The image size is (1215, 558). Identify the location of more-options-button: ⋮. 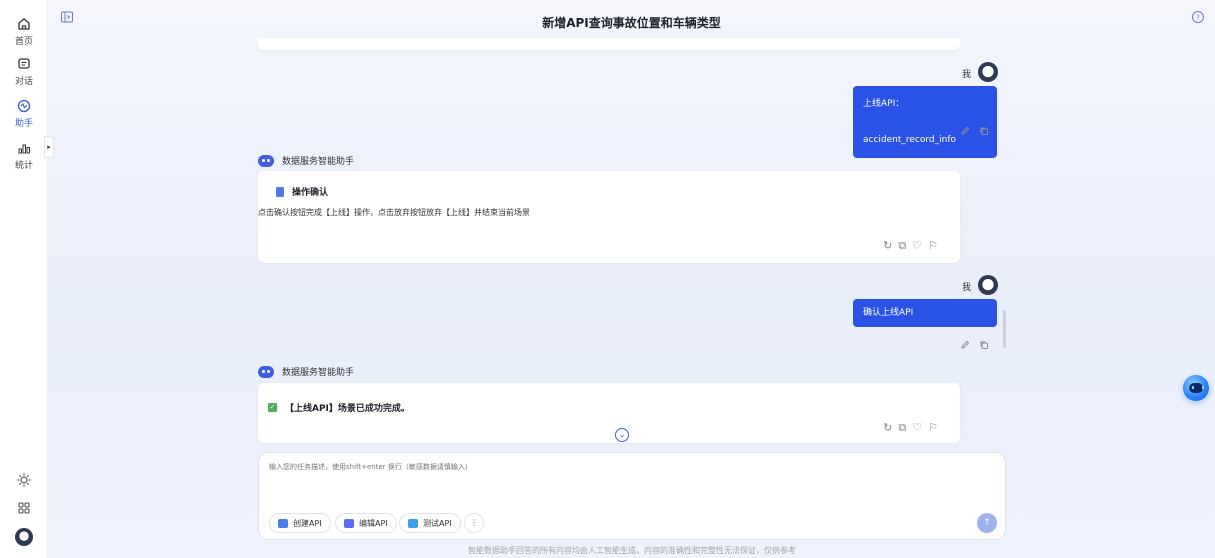
(474, 523).